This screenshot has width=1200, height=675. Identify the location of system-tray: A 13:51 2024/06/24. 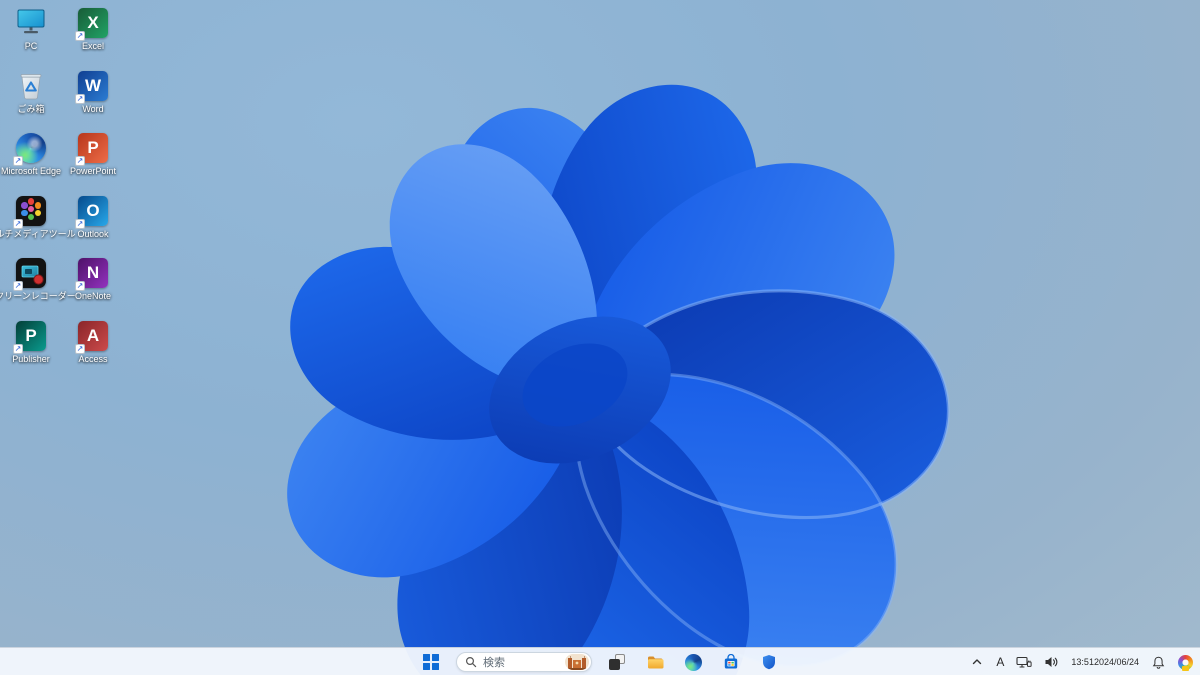
(1081, 661).